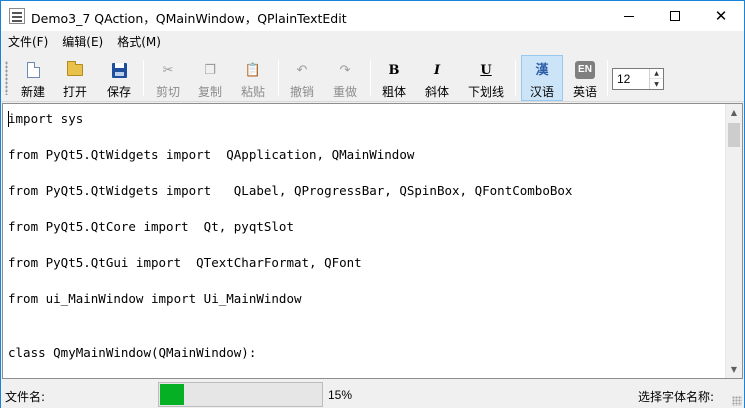 The width and height of the screenshot is (745, 408). What do you see at coordinates (168, 70) in the screenshot?
I see `scissors-icon: ✂` at bounding box center [168, 70].